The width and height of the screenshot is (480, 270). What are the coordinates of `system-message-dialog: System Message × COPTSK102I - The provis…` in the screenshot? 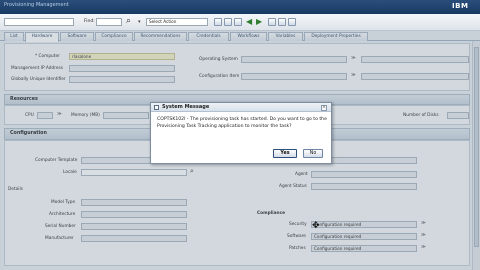 It's located at (241, 133).